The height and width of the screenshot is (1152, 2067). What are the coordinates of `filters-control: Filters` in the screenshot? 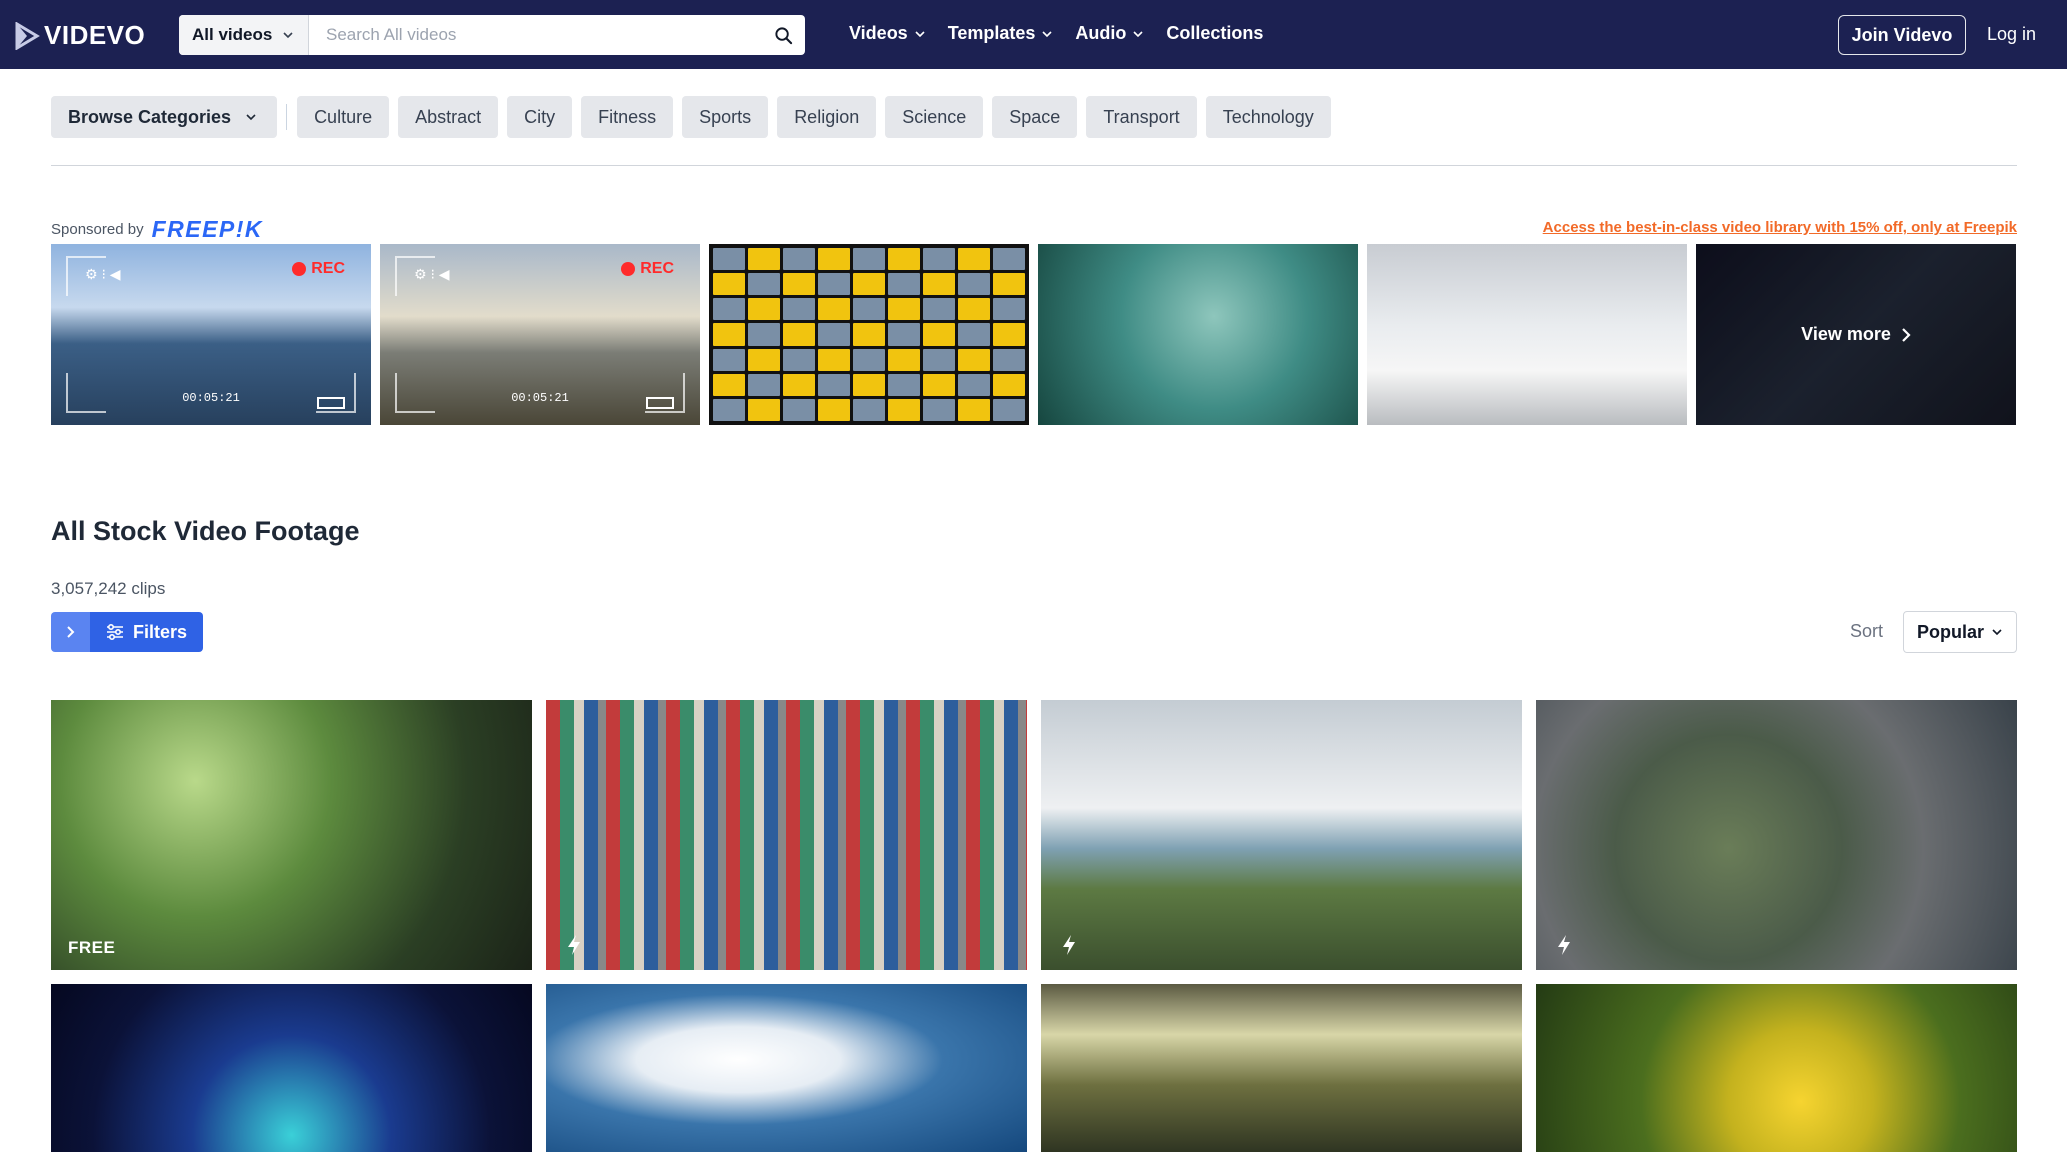 It's located at (127, 632).